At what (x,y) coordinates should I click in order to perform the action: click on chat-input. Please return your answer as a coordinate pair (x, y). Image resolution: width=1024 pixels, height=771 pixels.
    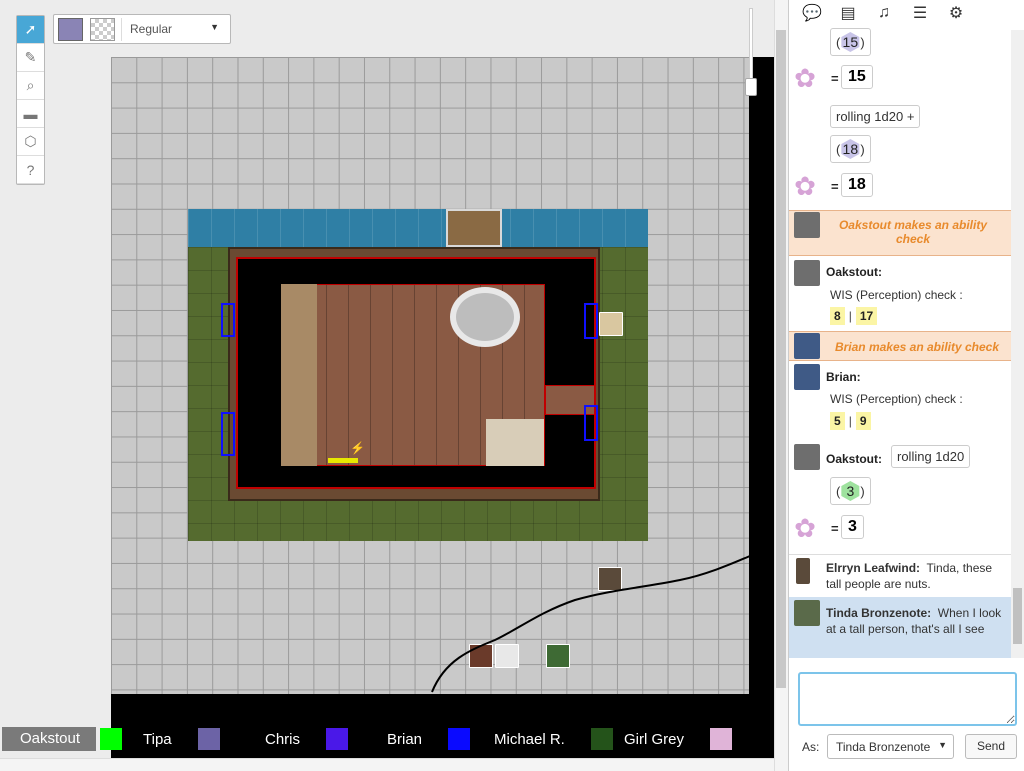
    Looking at the image, I should click on (907, 699).